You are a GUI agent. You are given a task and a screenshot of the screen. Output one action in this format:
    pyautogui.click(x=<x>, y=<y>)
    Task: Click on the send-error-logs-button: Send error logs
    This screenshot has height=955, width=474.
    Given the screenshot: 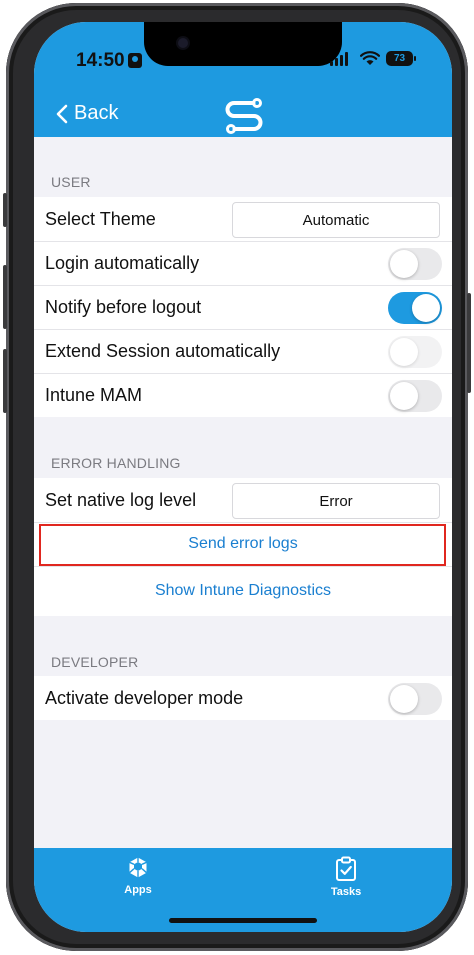 What is the action you would take?
    pyautogui.click(x=243, y=544)
    